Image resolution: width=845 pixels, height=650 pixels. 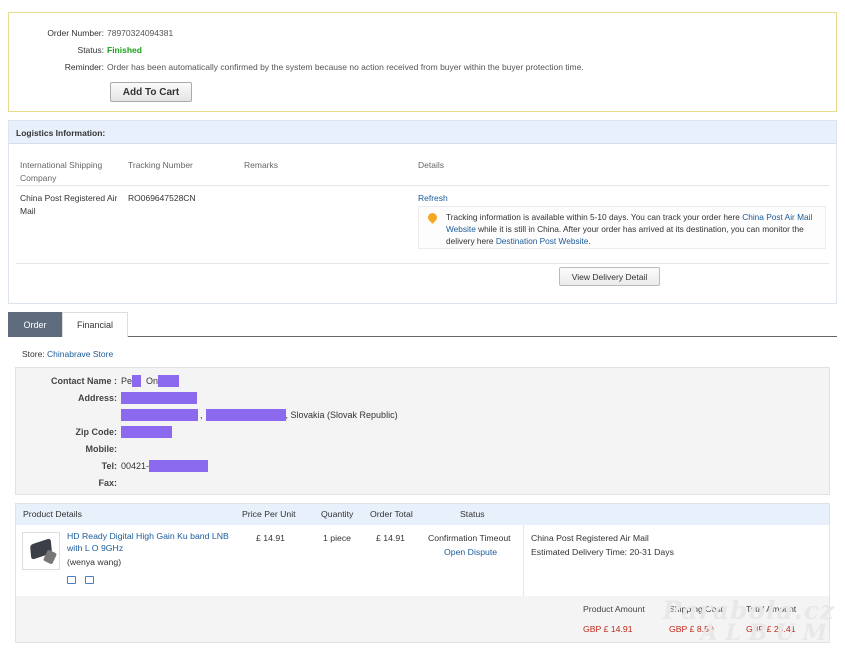 I want to click on zip-row: Zip Code:, so click(x=94, y=431).